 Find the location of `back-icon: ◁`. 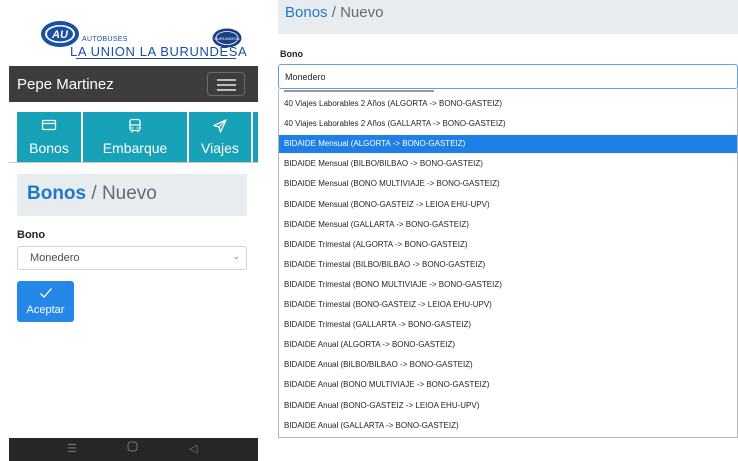

back-icon: ◁ is located at coordinates (193, 448).